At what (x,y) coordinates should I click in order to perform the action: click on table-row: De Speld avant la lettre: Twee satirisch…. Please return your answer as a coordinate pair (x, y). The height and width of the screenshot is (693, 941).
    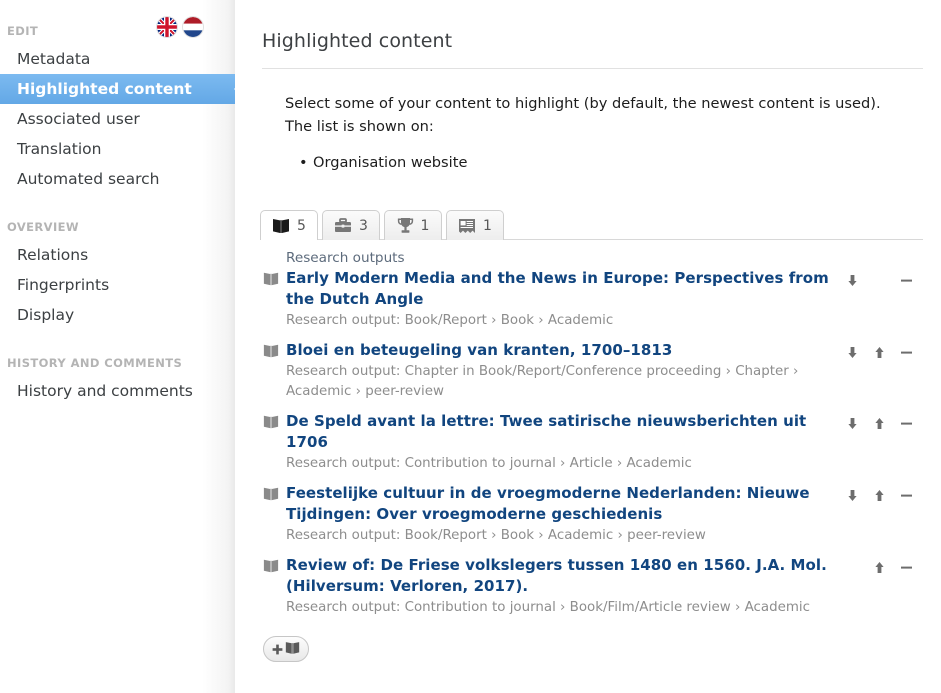
    Looking at the image, I should click on (588, 442).